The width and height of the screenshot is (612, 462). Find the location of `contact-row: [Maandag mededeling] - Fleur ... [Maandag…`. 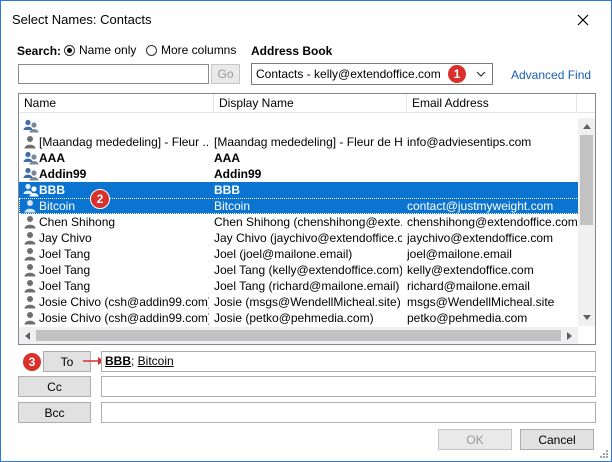

contact-row: [Maandag mededeling] - Fleur ... [Maandag… is located at coordinates (299, 142).